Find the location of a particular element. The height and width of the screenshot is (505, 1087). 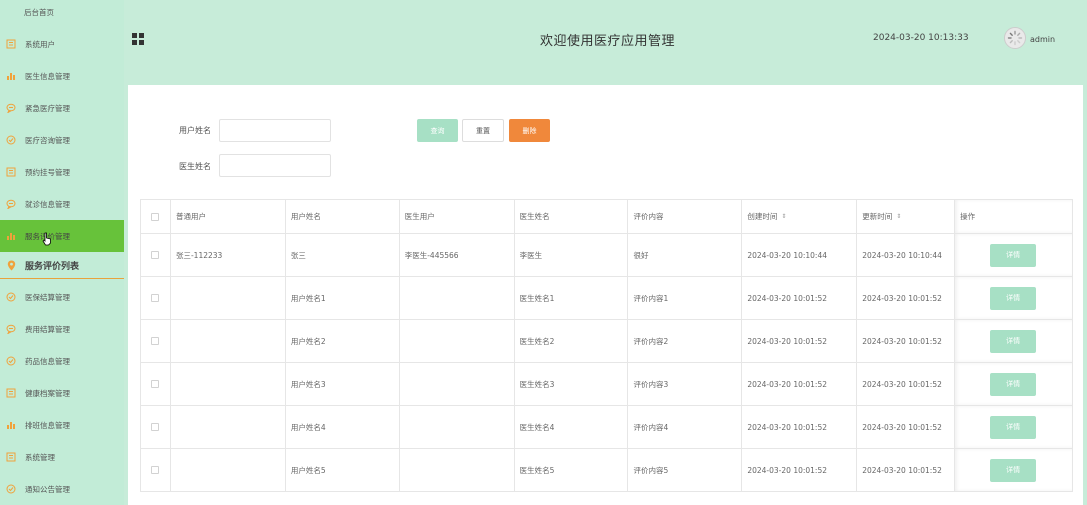

table-cell: 评价内容4 is located at coordinates (685, 427).